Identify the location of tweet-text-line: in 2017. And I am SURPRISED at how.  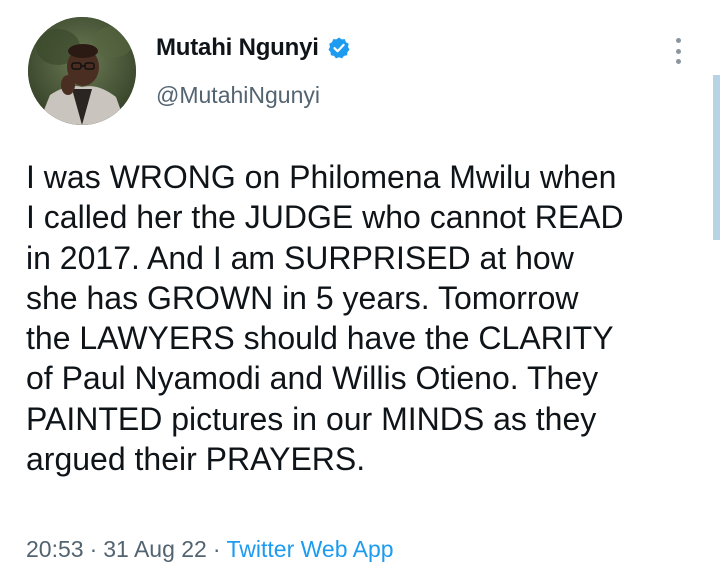
(300, 257).